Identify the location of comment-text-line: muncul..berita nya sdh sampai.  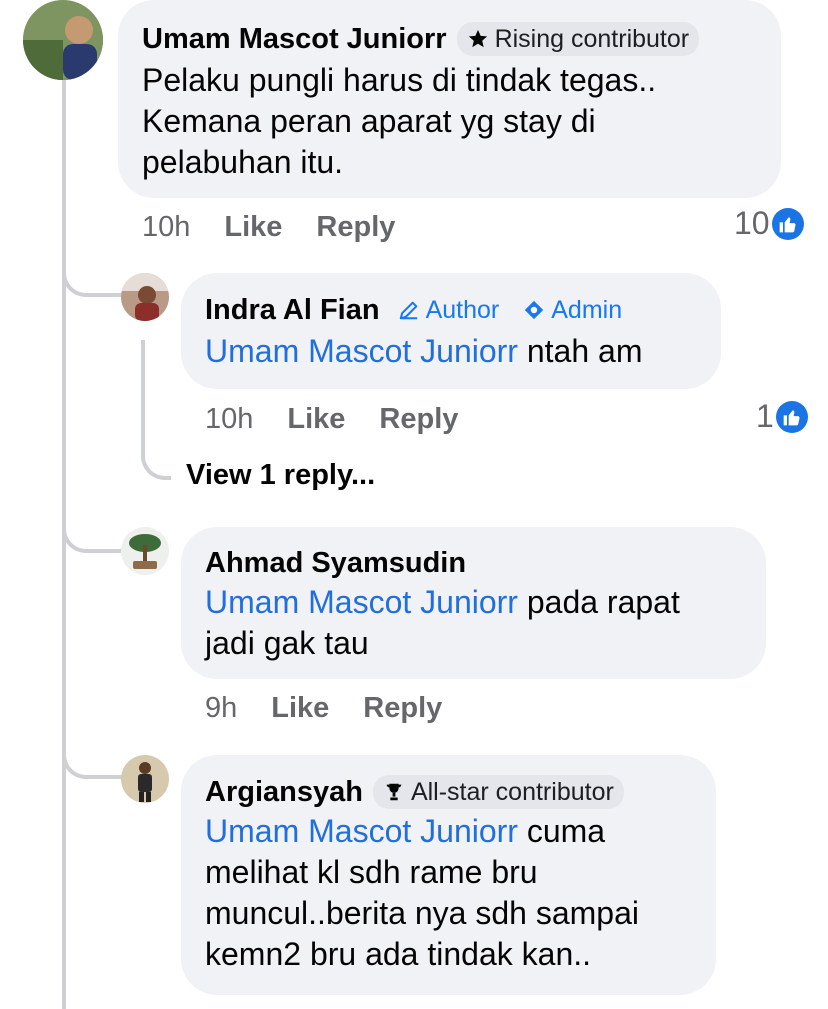
(422, 913).